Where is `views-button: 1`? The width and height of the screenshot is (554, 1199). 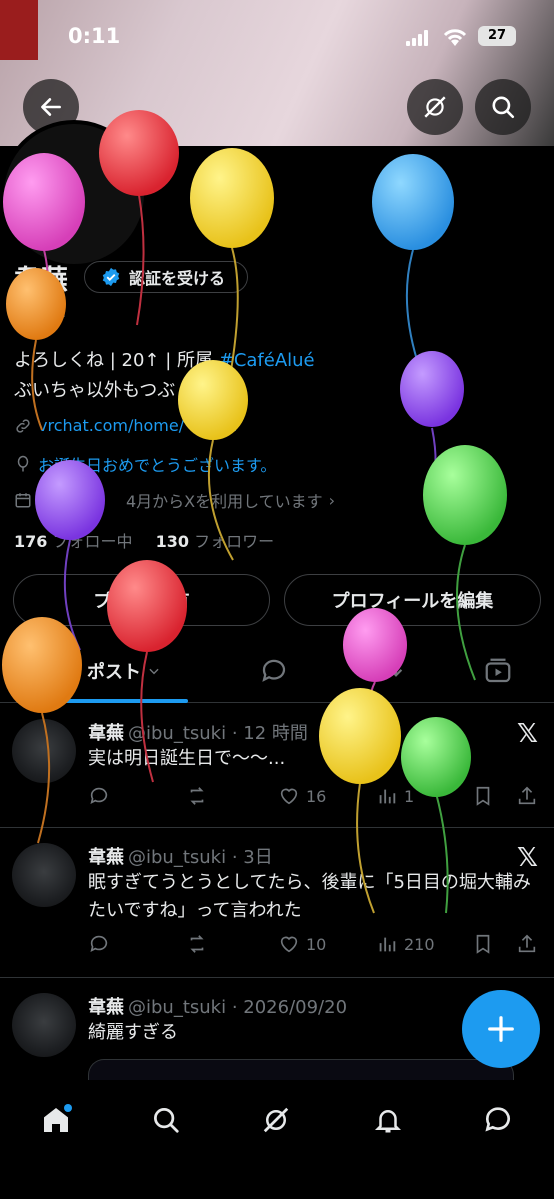
views-button: 1 is located at coordinates (395, 796).